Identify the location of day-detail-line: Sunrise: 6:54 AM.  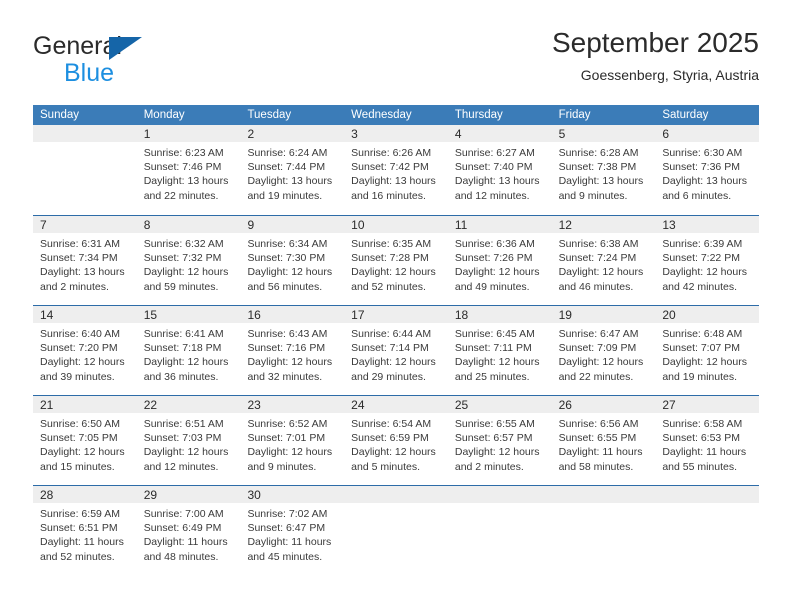
(391, 424).